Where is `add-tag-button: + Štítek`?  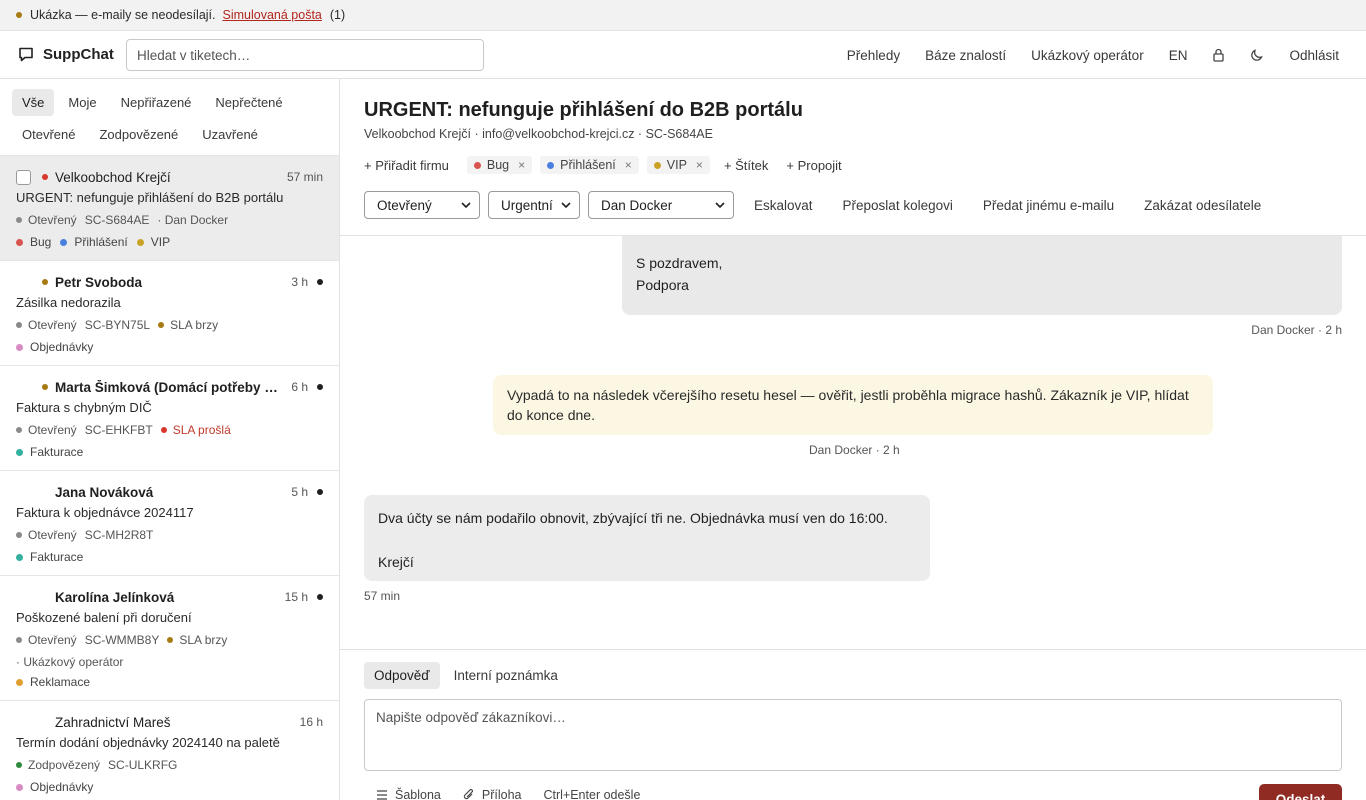
add-tag-button: + Štítek is located at coordinates (746, 165).